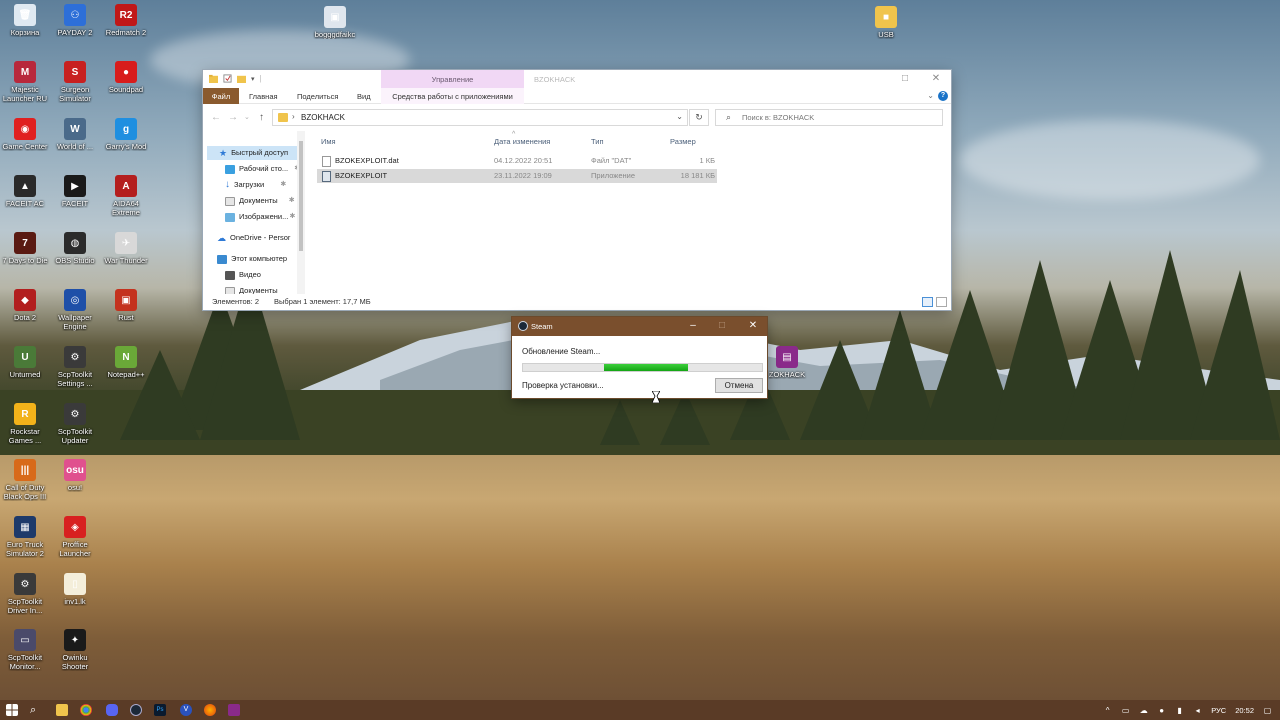 Image resolution: width=1280 pixels, height=720 pixels. I want to click on new-folder-icon, so click(241, 78).